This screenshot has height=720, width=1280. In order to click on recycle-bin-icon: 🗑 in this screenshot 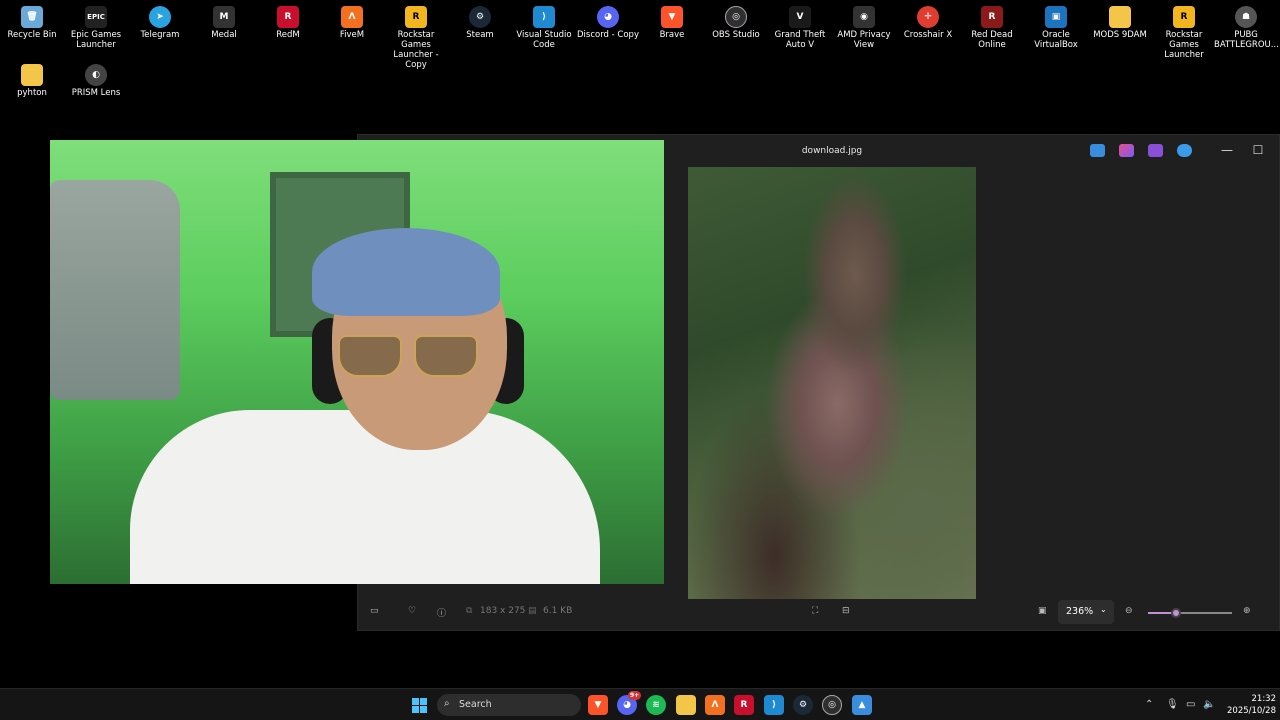, I will do `click(32, 17)`.